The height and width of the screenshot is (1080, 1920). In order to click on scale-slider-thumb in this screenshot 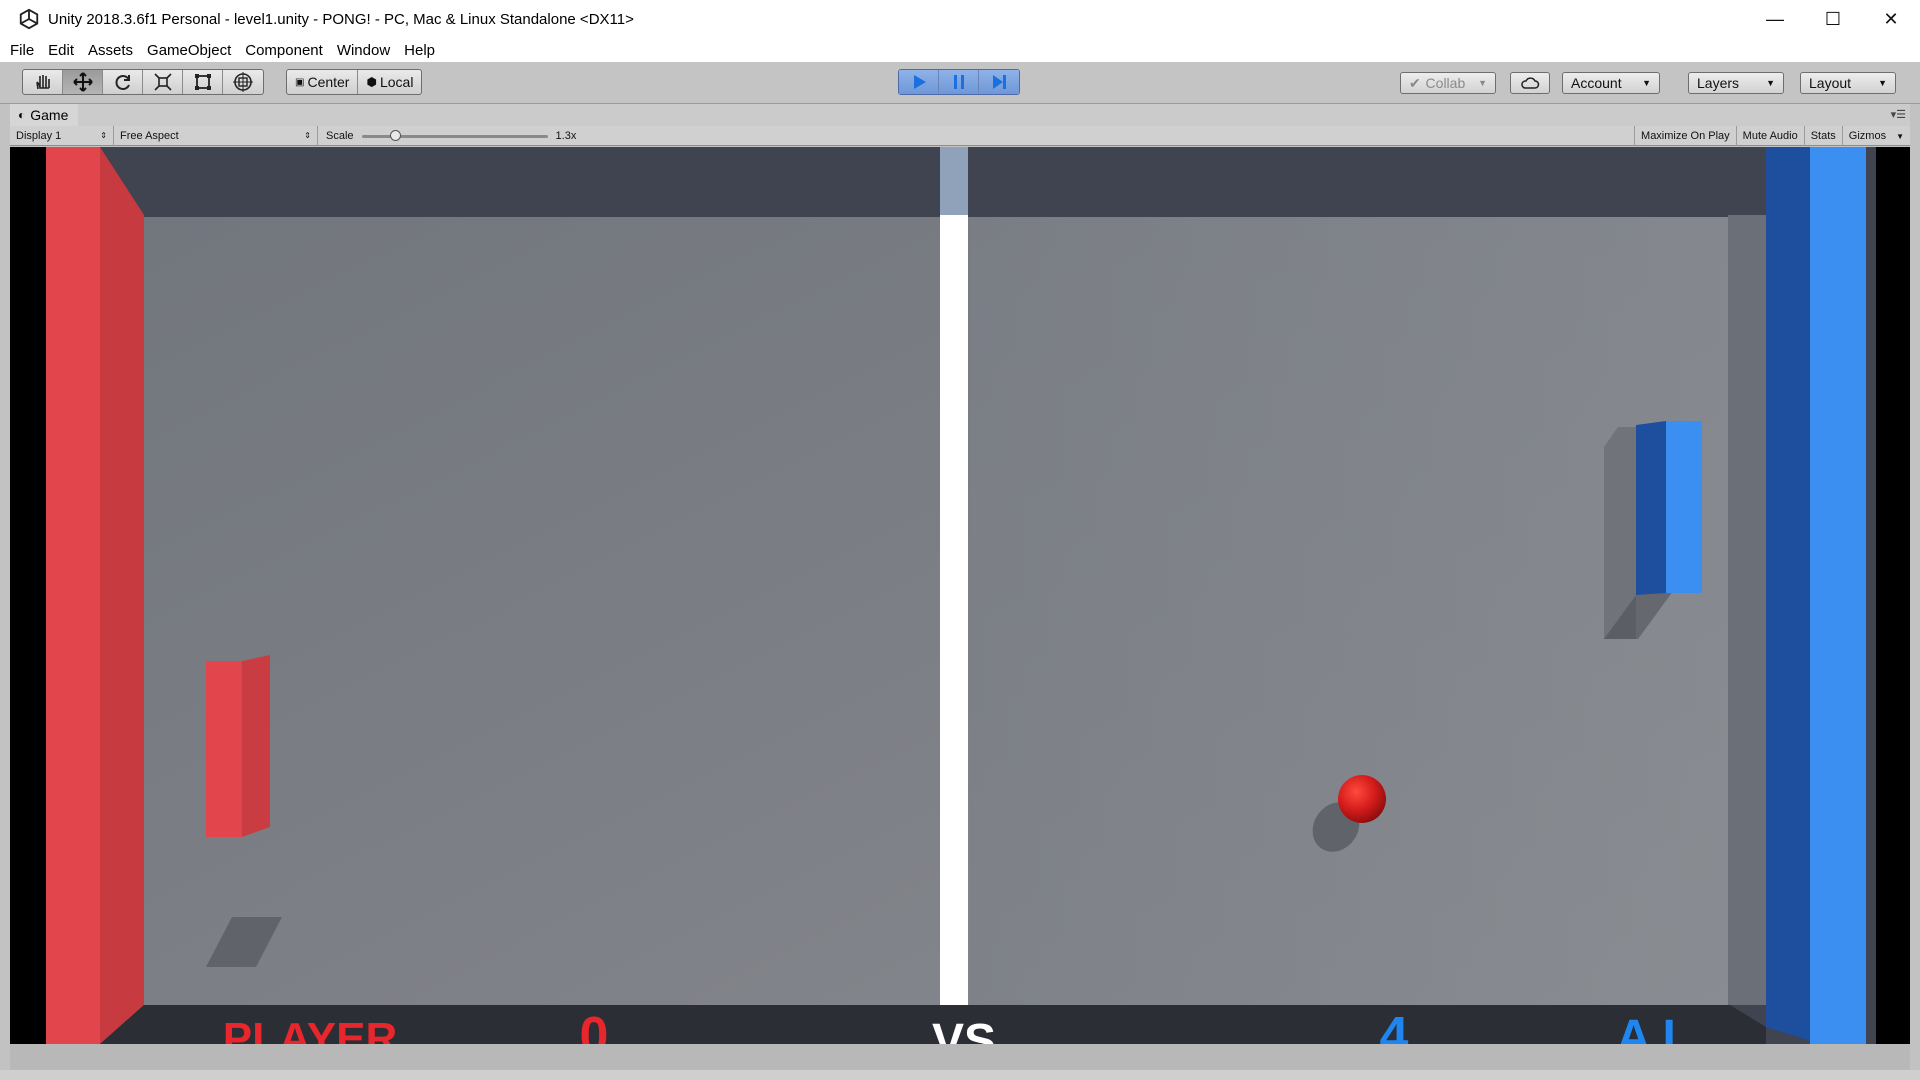, I will do `click(395, 135)`.